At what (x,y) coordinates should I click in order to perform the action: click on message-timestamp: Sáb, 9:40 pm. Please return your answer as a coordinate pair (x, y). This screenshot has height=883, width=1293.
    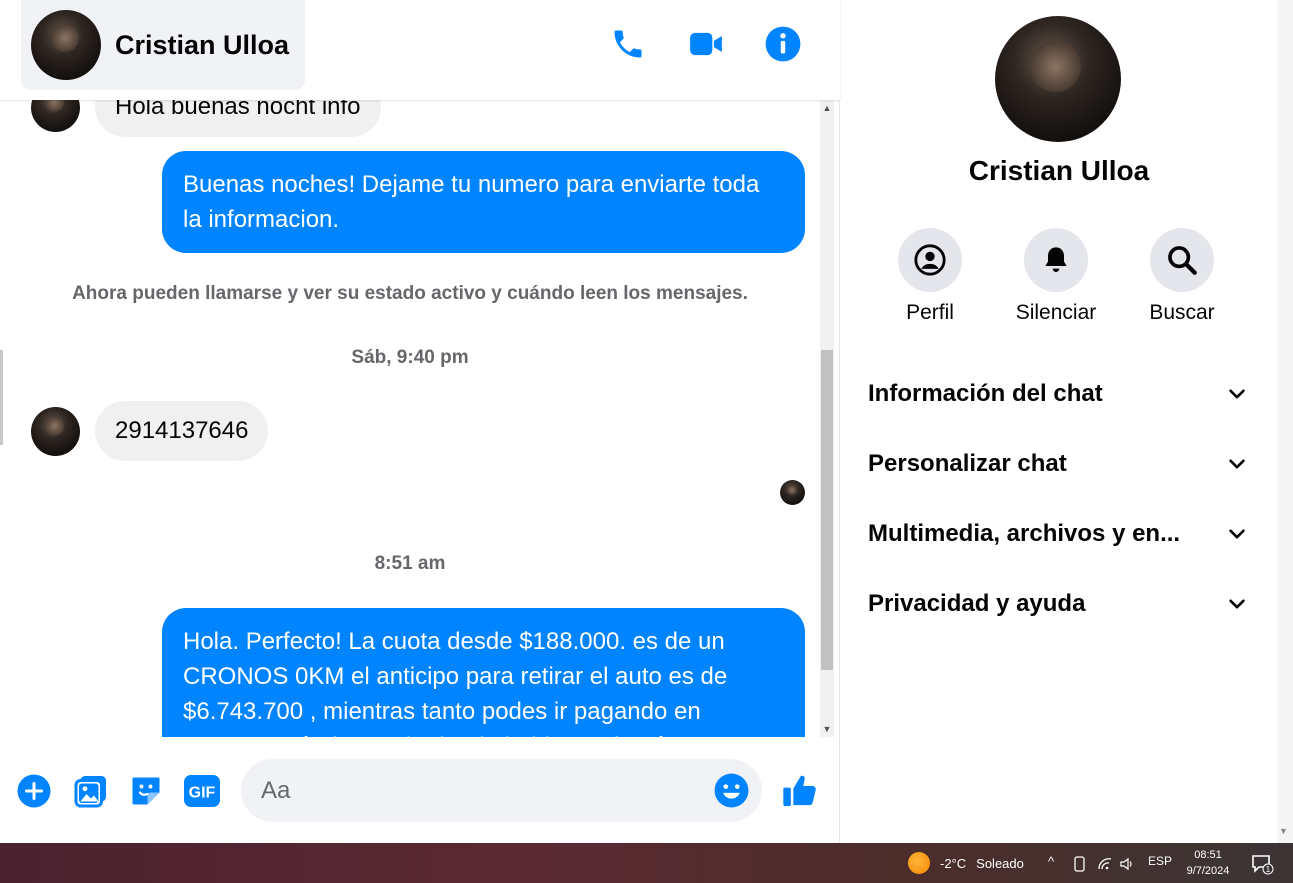
    Looking at the image, I should click on (410, 357).